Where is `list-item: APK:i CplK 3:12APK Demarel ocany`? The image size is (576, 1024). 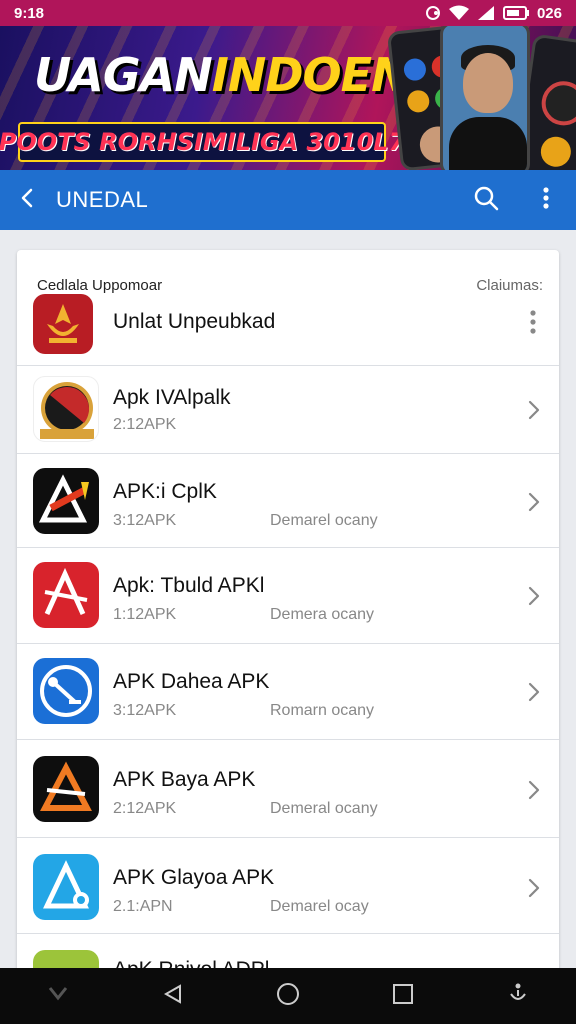
list-item: APK:i CplK 3:12APK Demarel ocany is located at coordinates (288, 501).